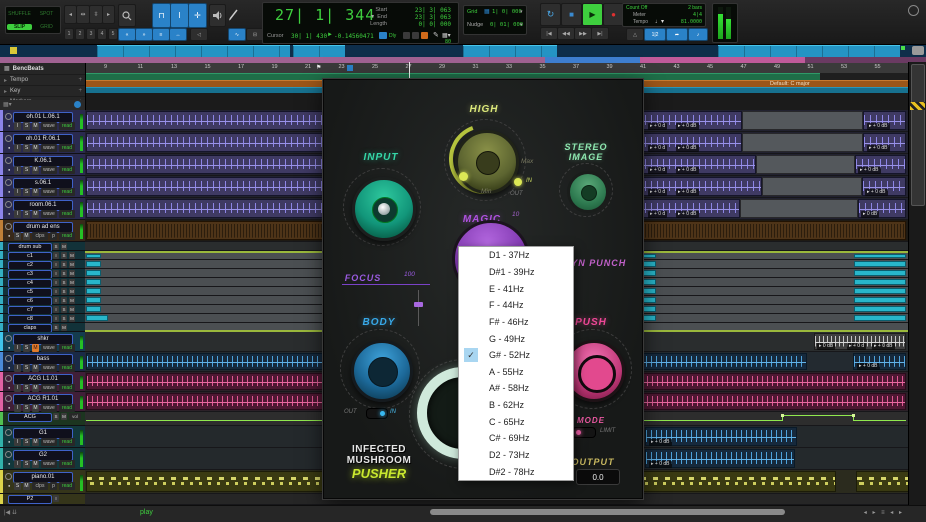 Image resolution: width=926 pixels, height=522 pixels. What do you see at coordinates (613, 14) in the screenshot?
I see `record-button: ●` at bounding box center [613, 14].